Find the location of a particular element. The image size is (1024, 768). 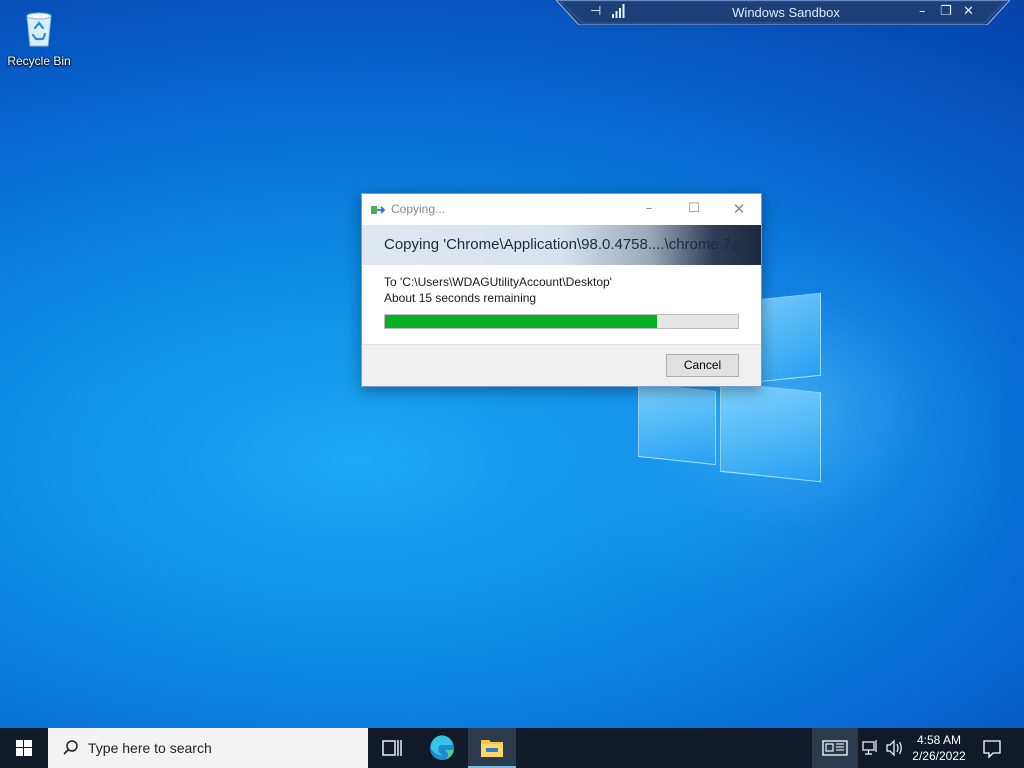

taskbar: Type here to search 4:58 AM 2/26/2022 is located at coordinates (512, 748).